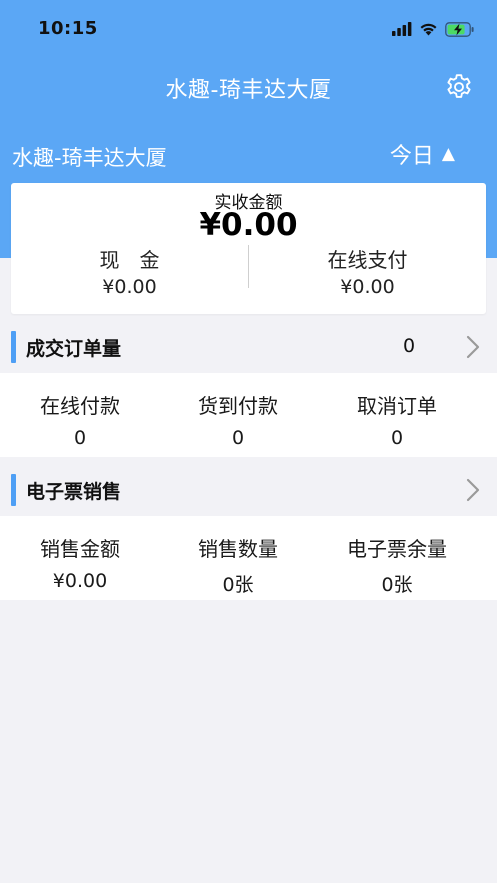 The width and height of the screenshot is (497, 883). I want to click on orders-stats-row: 在线付款 0 货到付款 0 取消订单 0, so click(248, 415).